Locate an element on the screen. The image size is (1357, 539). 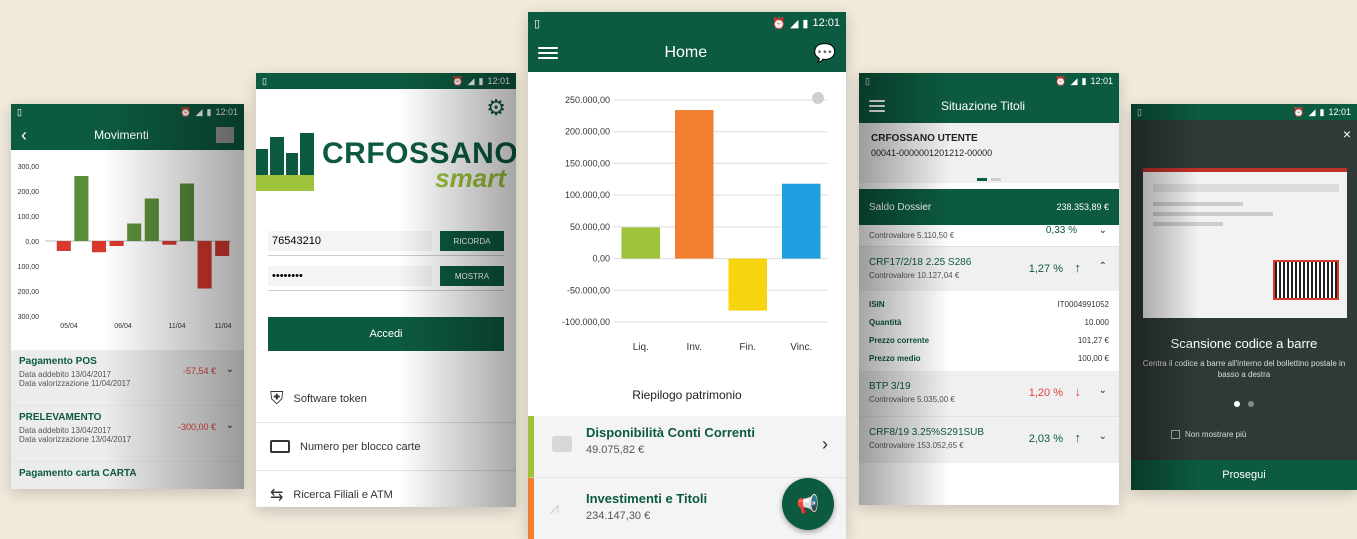
megaphone-icon: 📢 is located at coordinates (808, 503).